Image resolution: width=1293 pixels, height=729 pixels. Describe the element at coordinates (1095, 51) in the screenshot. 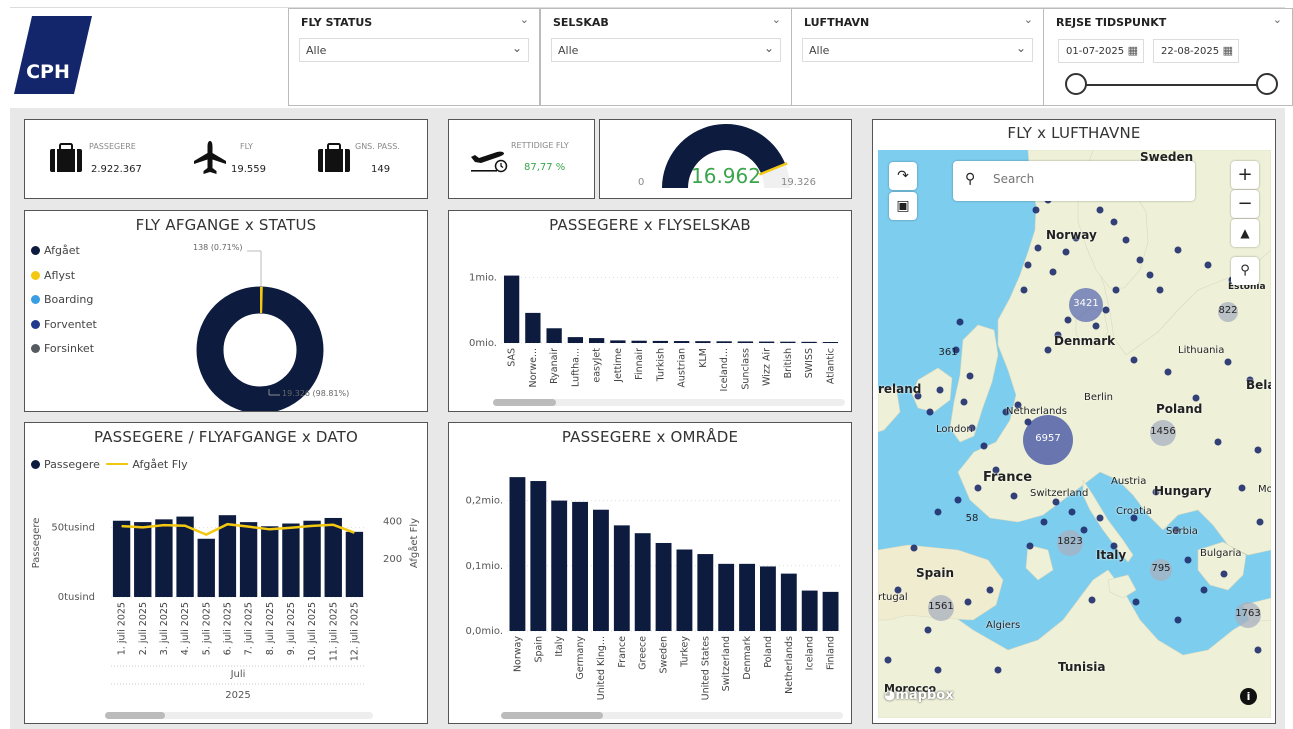

I see `start-date-value: 01-07-2025` at that location.